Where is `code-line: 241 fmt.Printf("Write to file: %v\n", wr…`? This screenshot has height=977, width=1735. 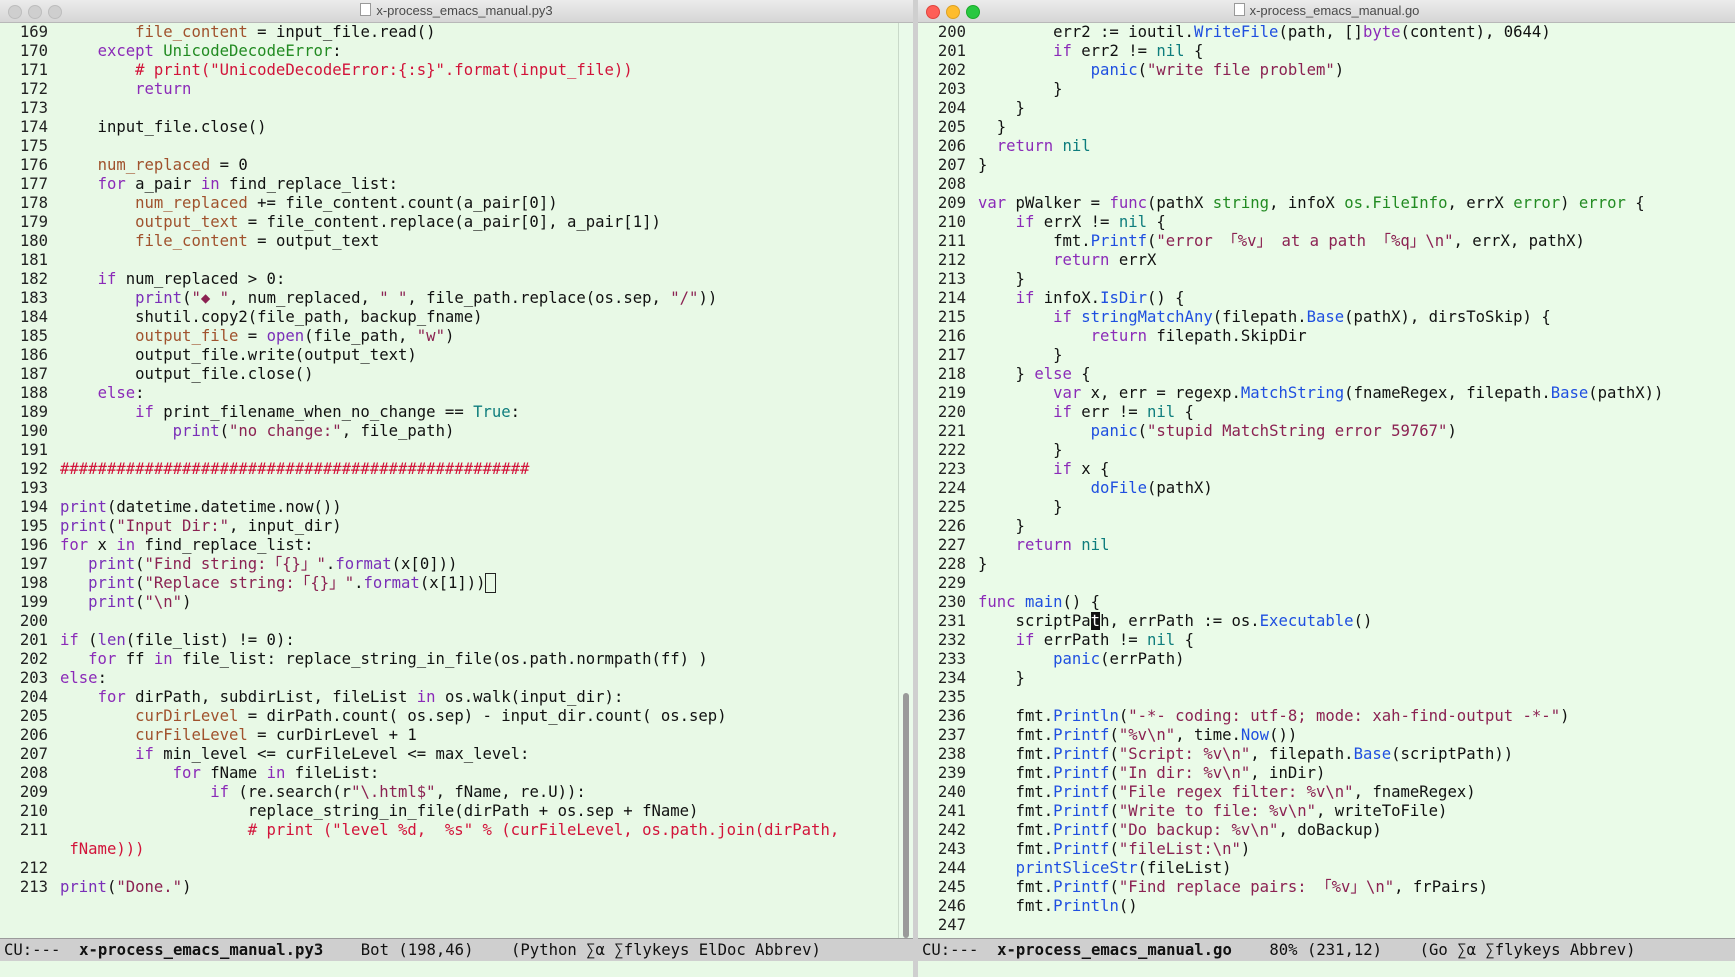
code-line: 241 fmt.Printf("Write to file: %v\n", wr… is located at coordinates (1326, 811).